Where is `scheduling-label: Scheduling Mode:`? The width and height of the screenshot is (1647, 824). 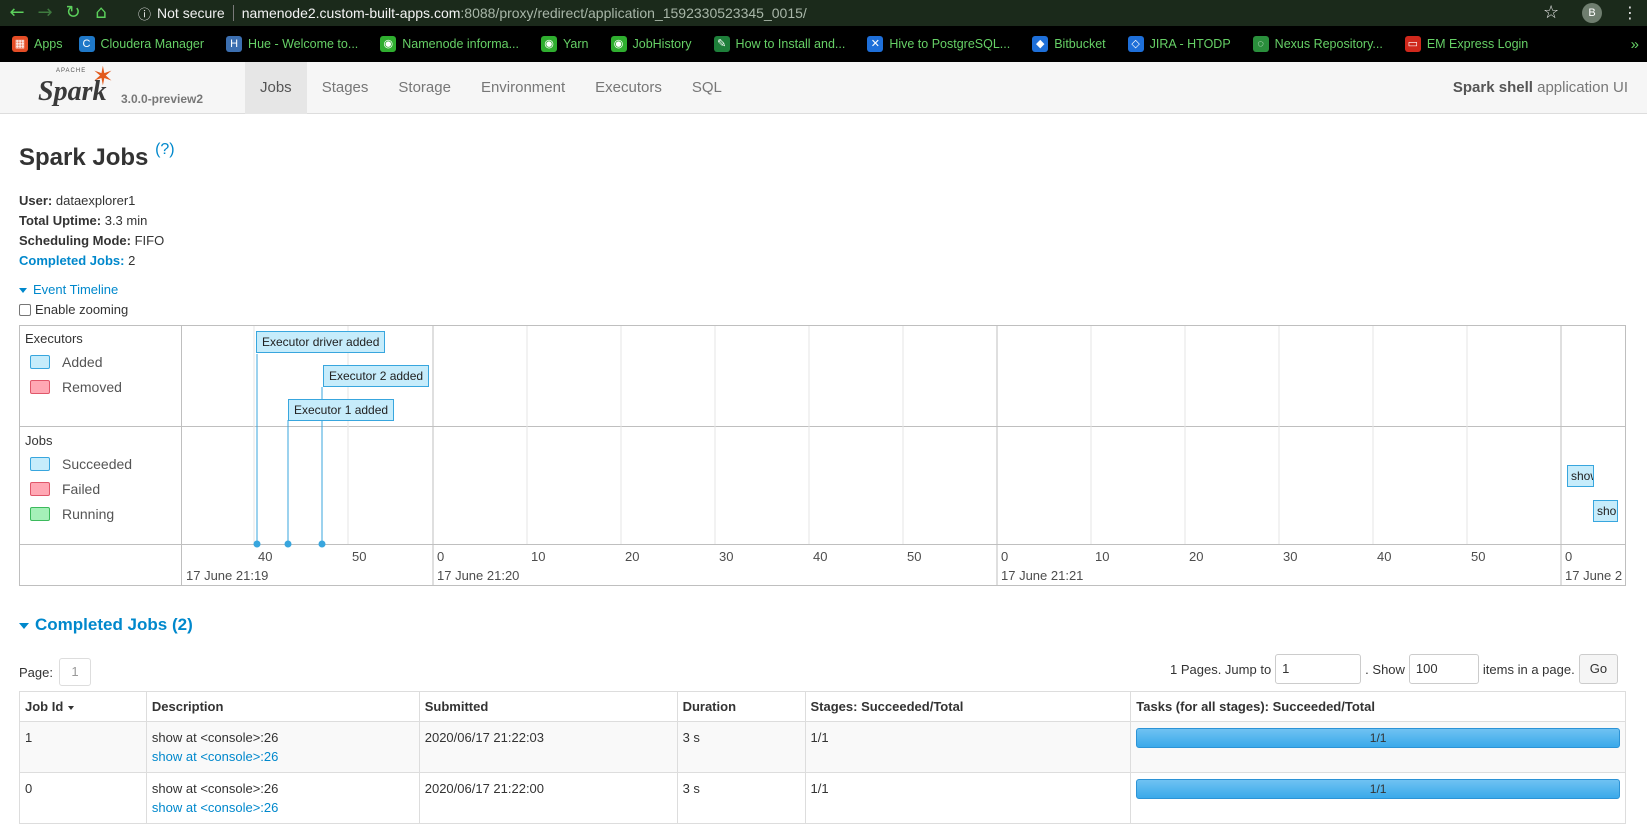
scheduling-label: Scheduling Mode: is located at coordinates (75, 240).